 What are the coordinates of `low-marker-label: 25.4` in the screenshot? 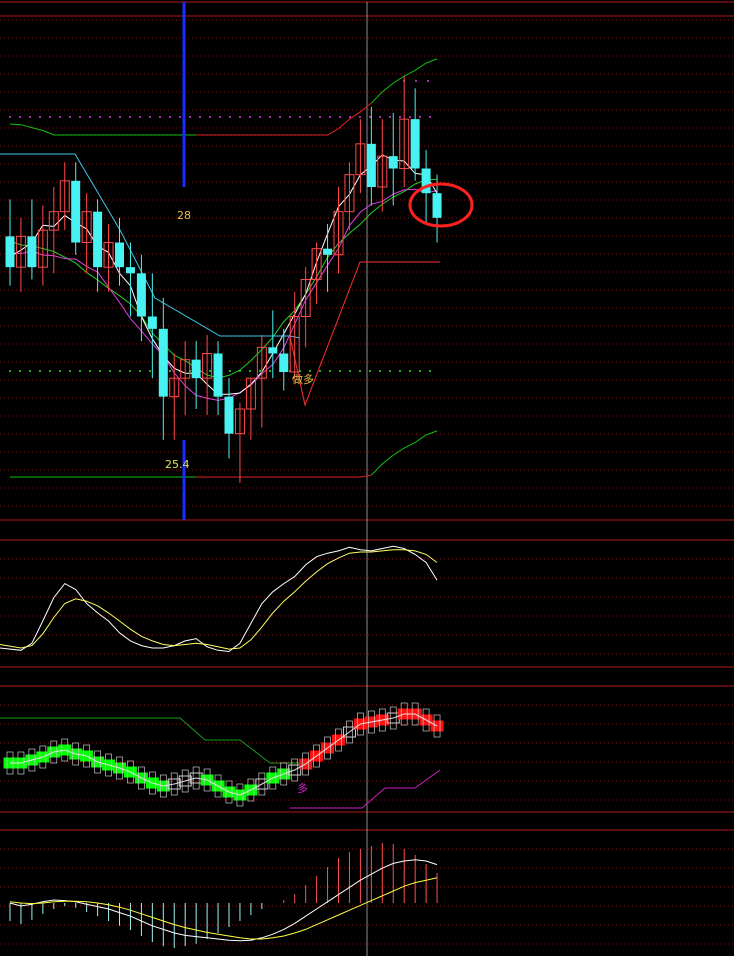 It's located at (177, 464).